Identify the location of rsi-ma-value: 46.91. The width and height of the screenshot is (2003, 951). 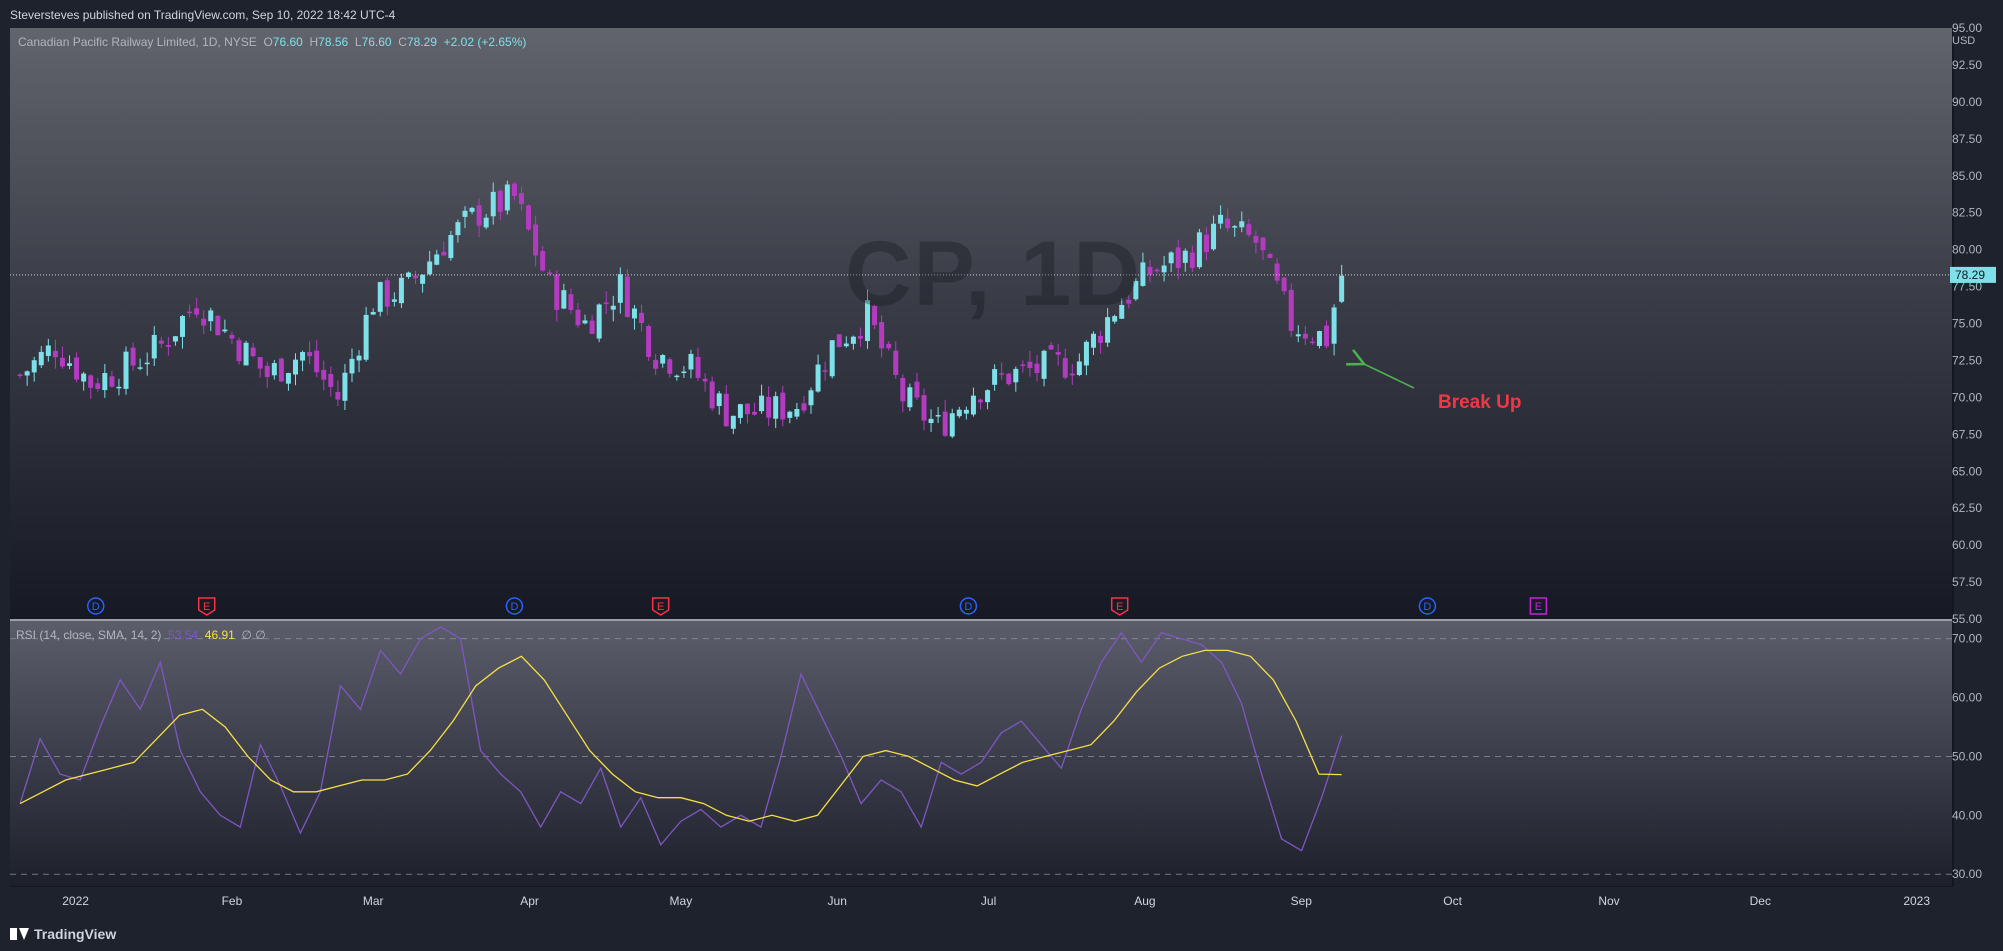
(219, 635).